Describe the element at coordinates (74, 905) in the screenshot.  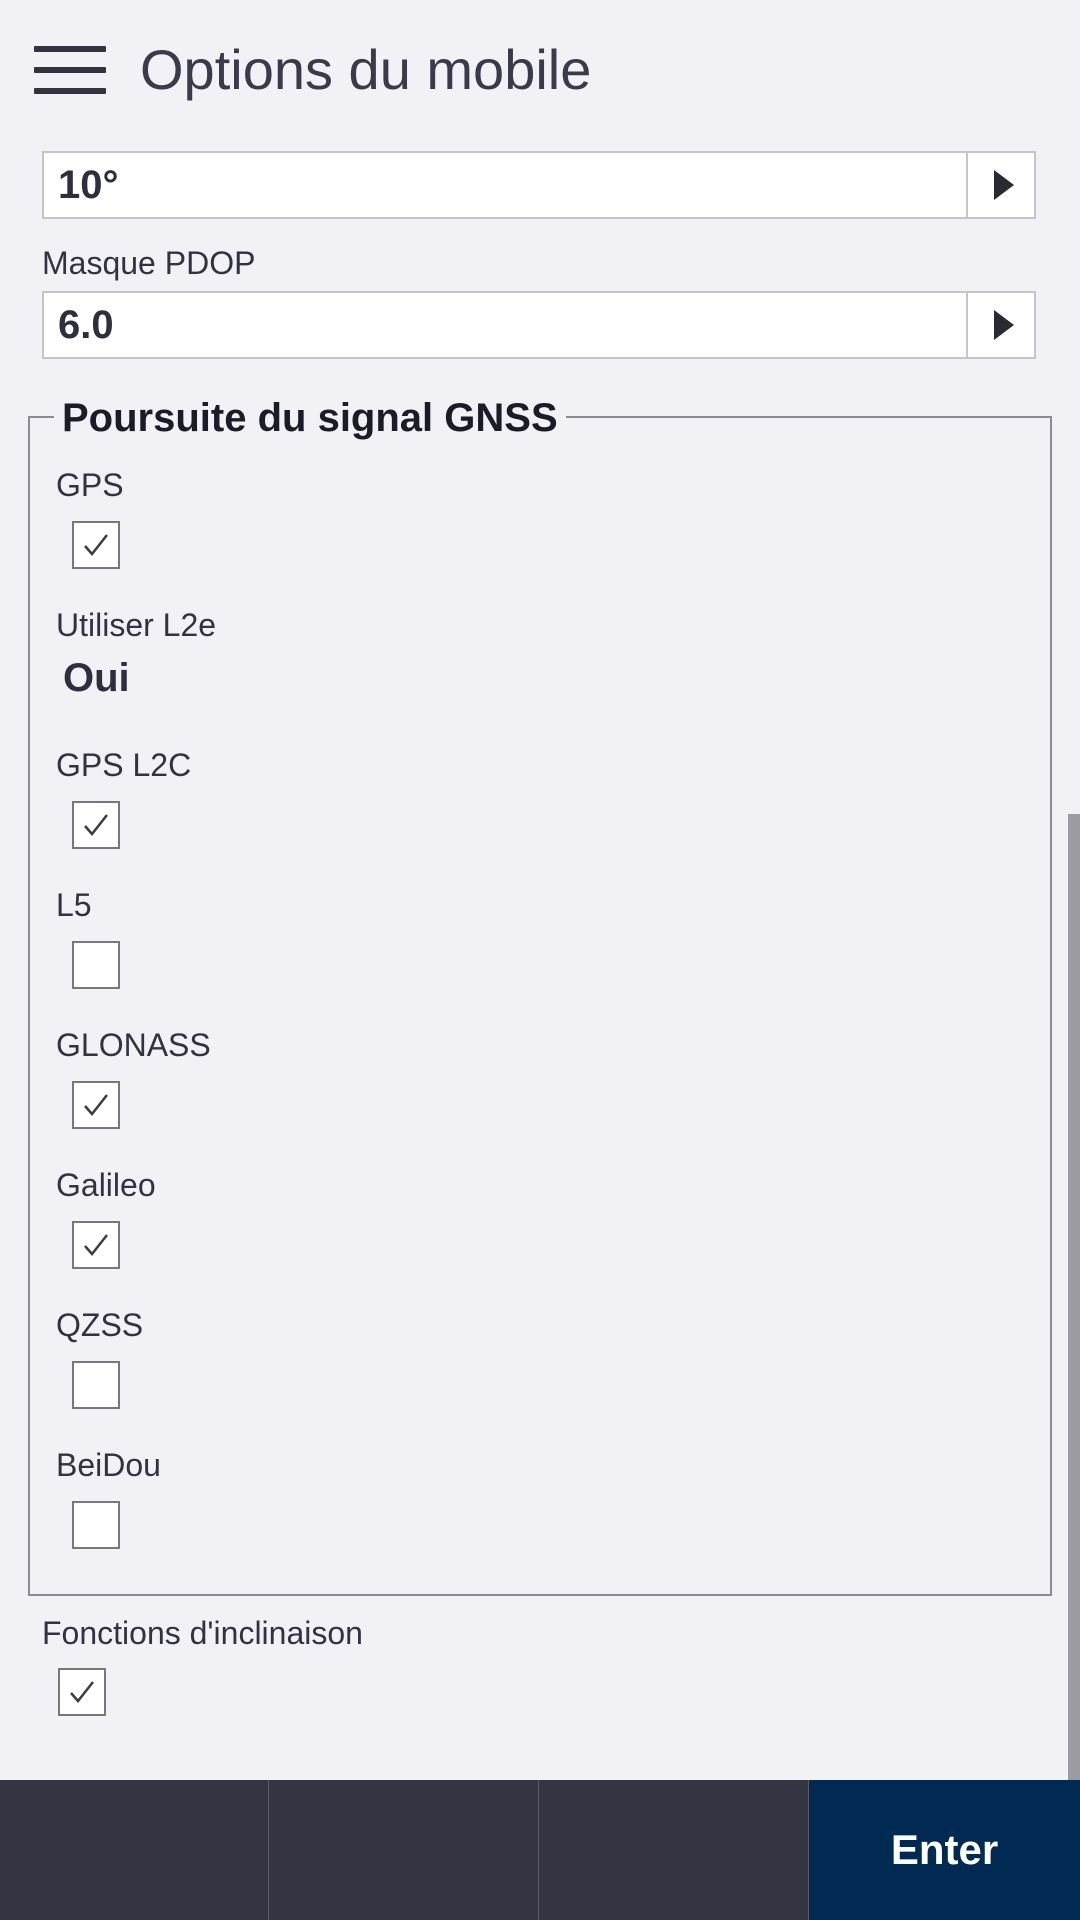
I see `l5-label: L5` at that location.